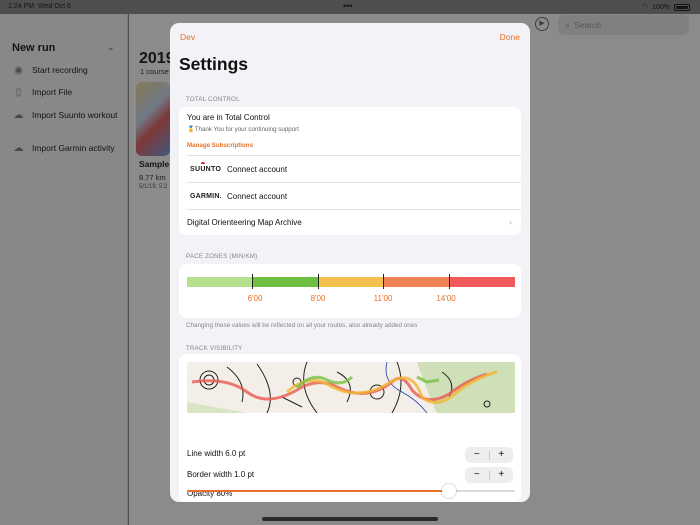 The image size is (700, 525). I want to click on section-header-total-control: TOTAL CONTROL, so click(213, 99).